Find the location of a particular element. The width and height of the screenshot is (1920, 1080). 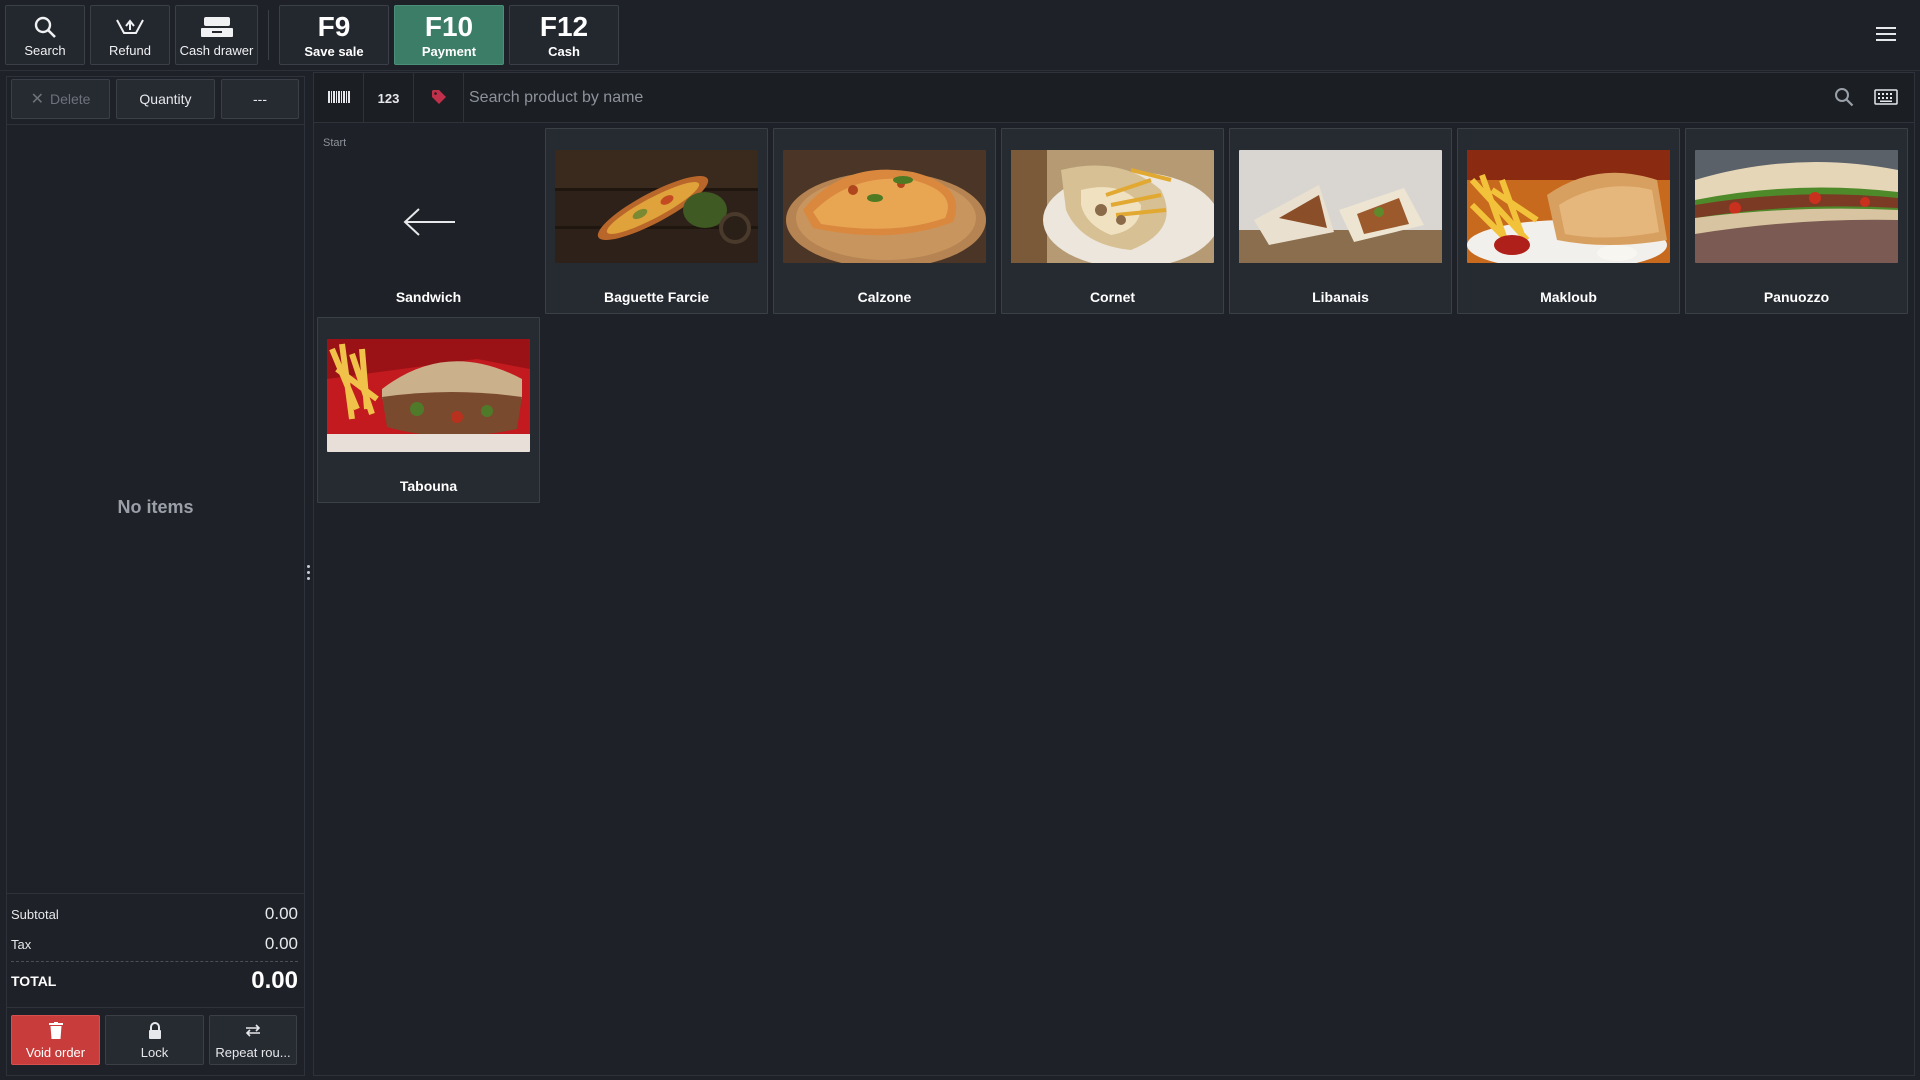

back-category-tile: Start Sandwich is located at coordinates (428, 221).